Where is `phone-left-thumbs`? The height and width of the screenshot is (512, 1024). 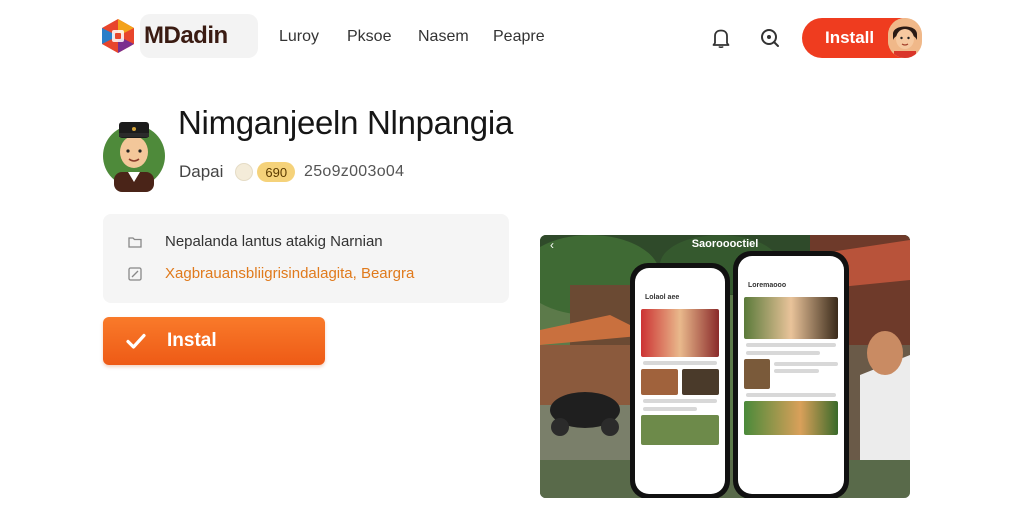
phone-left-thumbs is located at coordinates (680, 382).